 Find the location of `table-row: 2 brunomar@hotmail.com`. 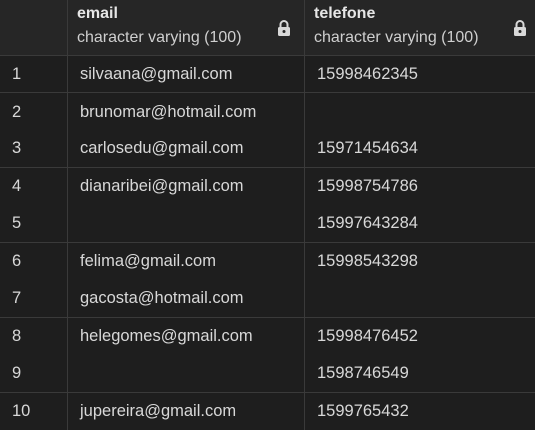

table-row: 2 brunomar@hotmail.com is located at coordinates (267, 112).